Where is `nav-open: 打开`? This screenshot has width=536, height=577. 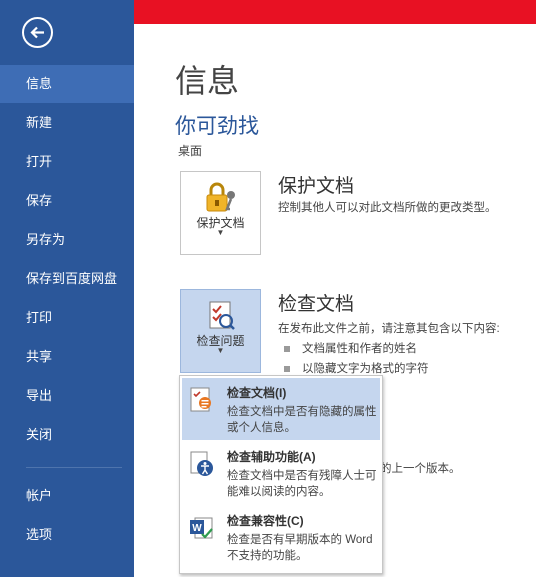
nav-open: 打开 is located at coordinates (67, 162).